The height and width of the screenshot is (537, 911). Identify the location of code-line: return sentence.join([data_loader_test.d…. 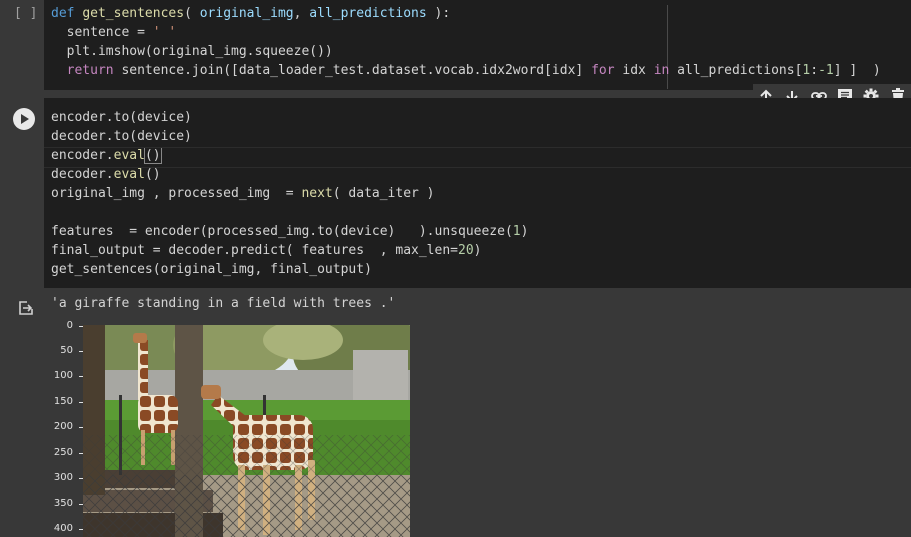
(466, 70).